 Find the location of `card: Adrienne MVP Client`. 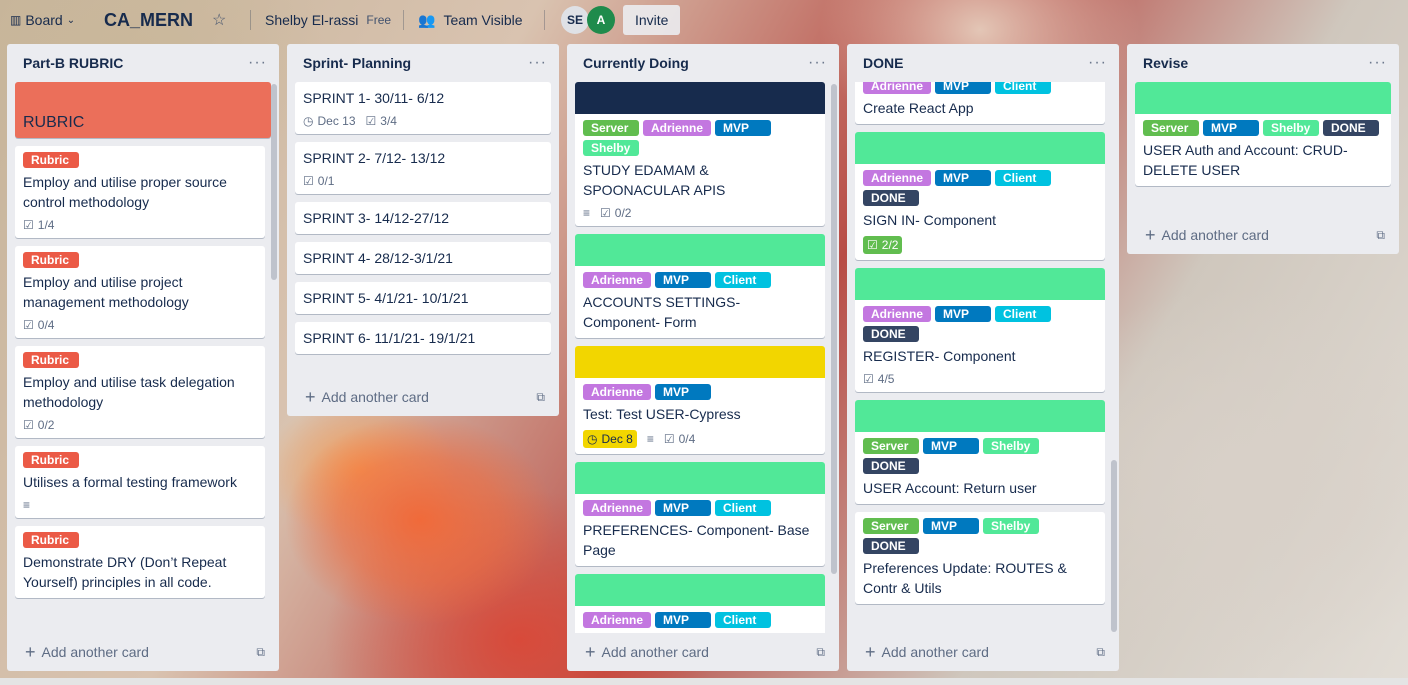

card: Adrienne MVP Client is located at coordinates (700, 603).